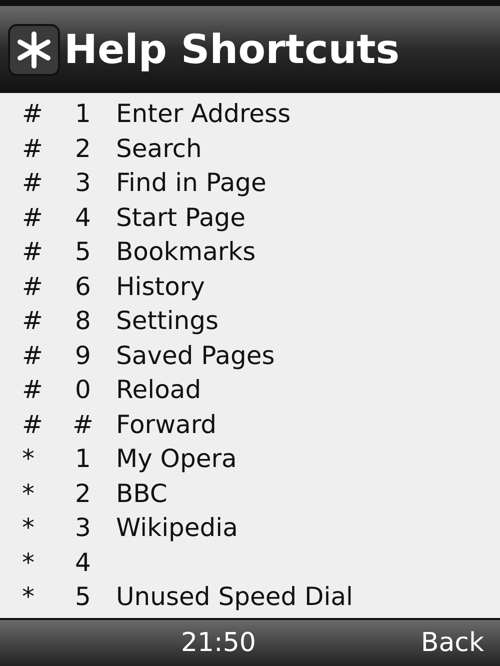 This screenshot has width=500, height=666. What do you see at coordinates (176, 459) in the screenshot?
I see `shortcut-label: My Opera` at bounding box center [176, 459].